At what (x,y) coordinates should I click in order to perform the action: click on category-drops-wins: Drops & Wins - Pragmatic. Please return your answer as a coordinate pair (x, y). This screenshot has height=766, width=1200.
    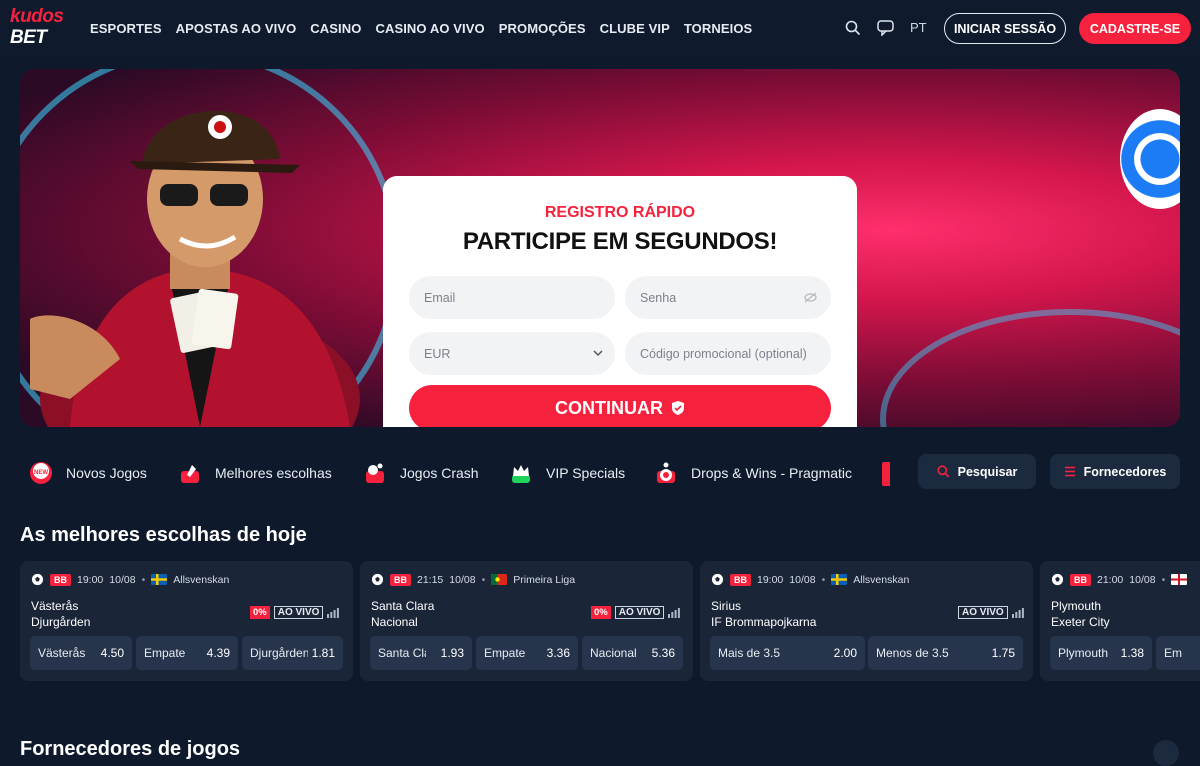
    Looking at the image, I should click on (752, 473).